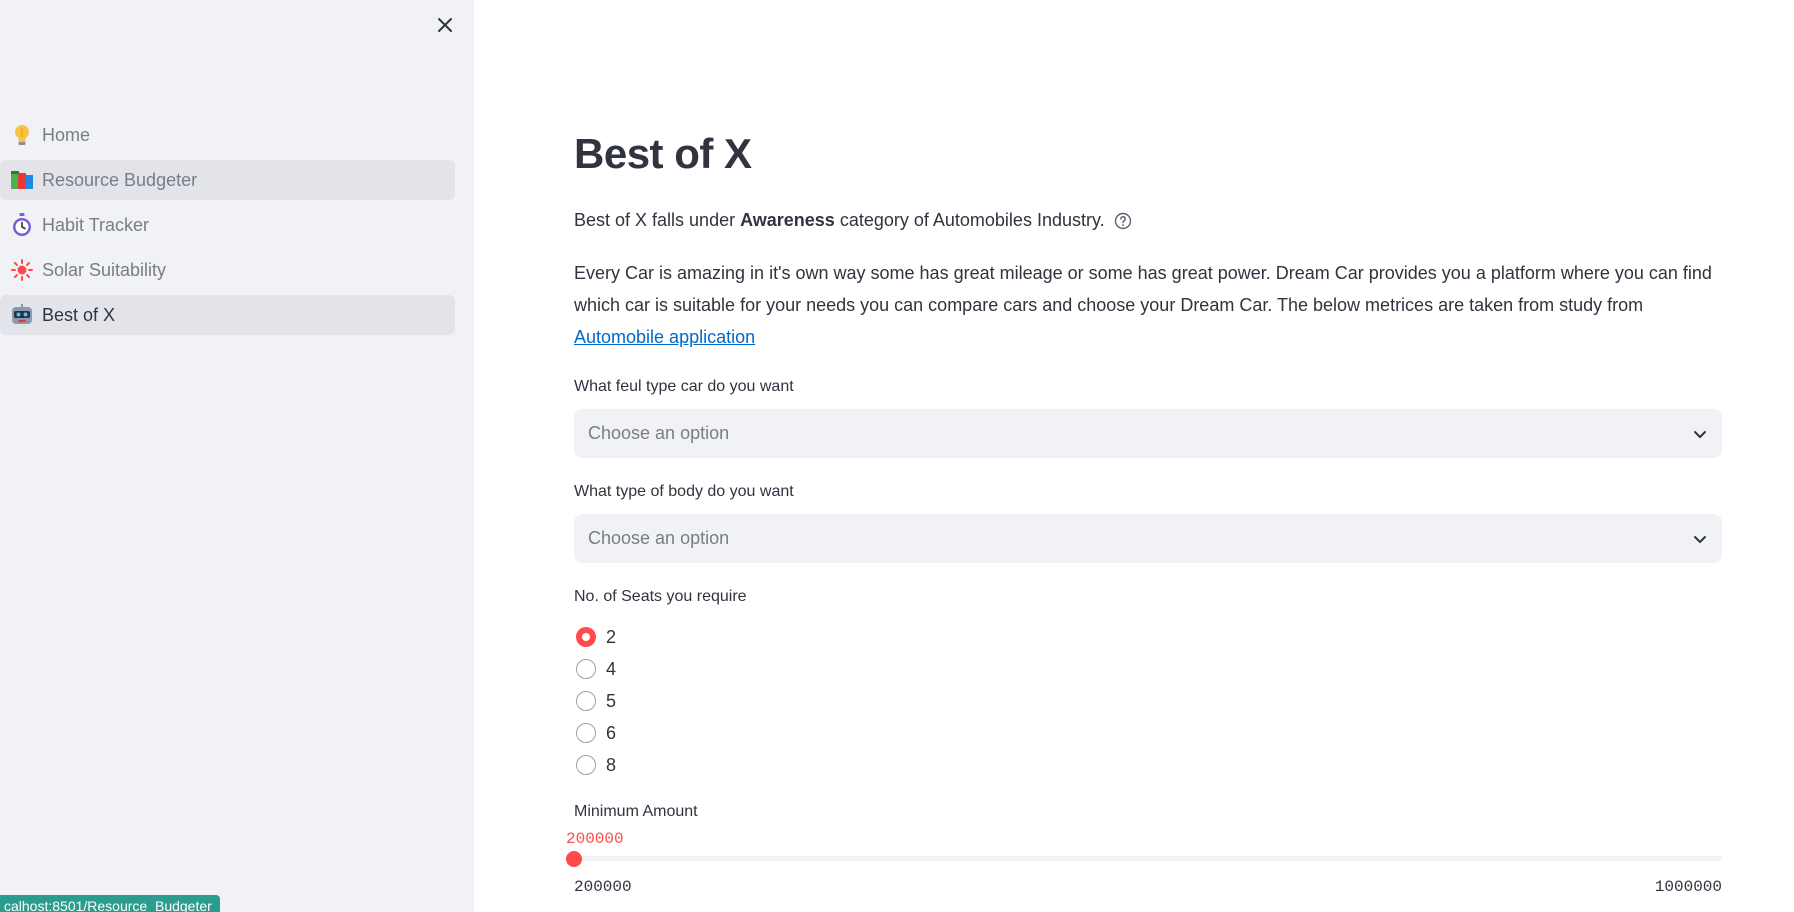  Describe the element at coordinates (684, 491) in the screenshot. I see `body-type-label: What type of body do you want` at that location.